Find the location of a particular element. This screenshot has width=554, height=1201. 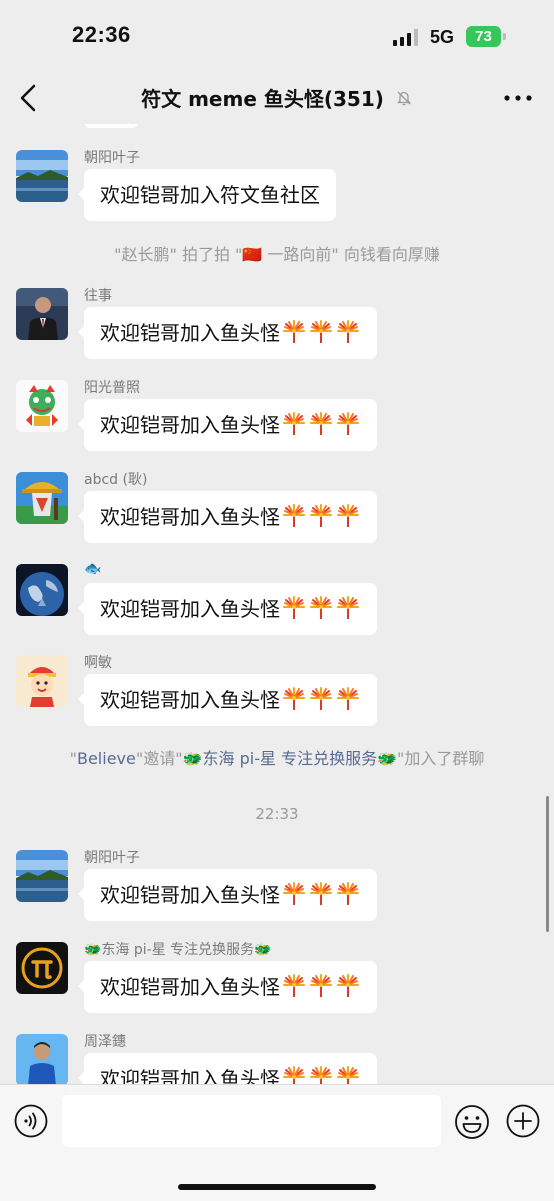

invite-quote: " is located at coordinates (73, 758).